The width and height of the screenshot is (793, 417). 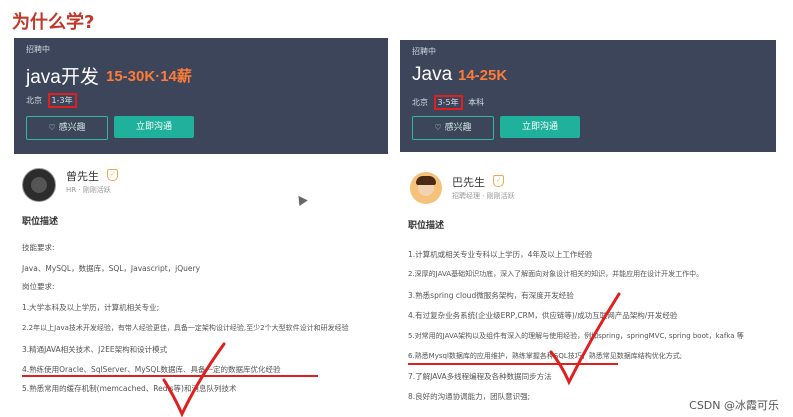 I want to click on avatar-hair, so click(x=426, y=180).